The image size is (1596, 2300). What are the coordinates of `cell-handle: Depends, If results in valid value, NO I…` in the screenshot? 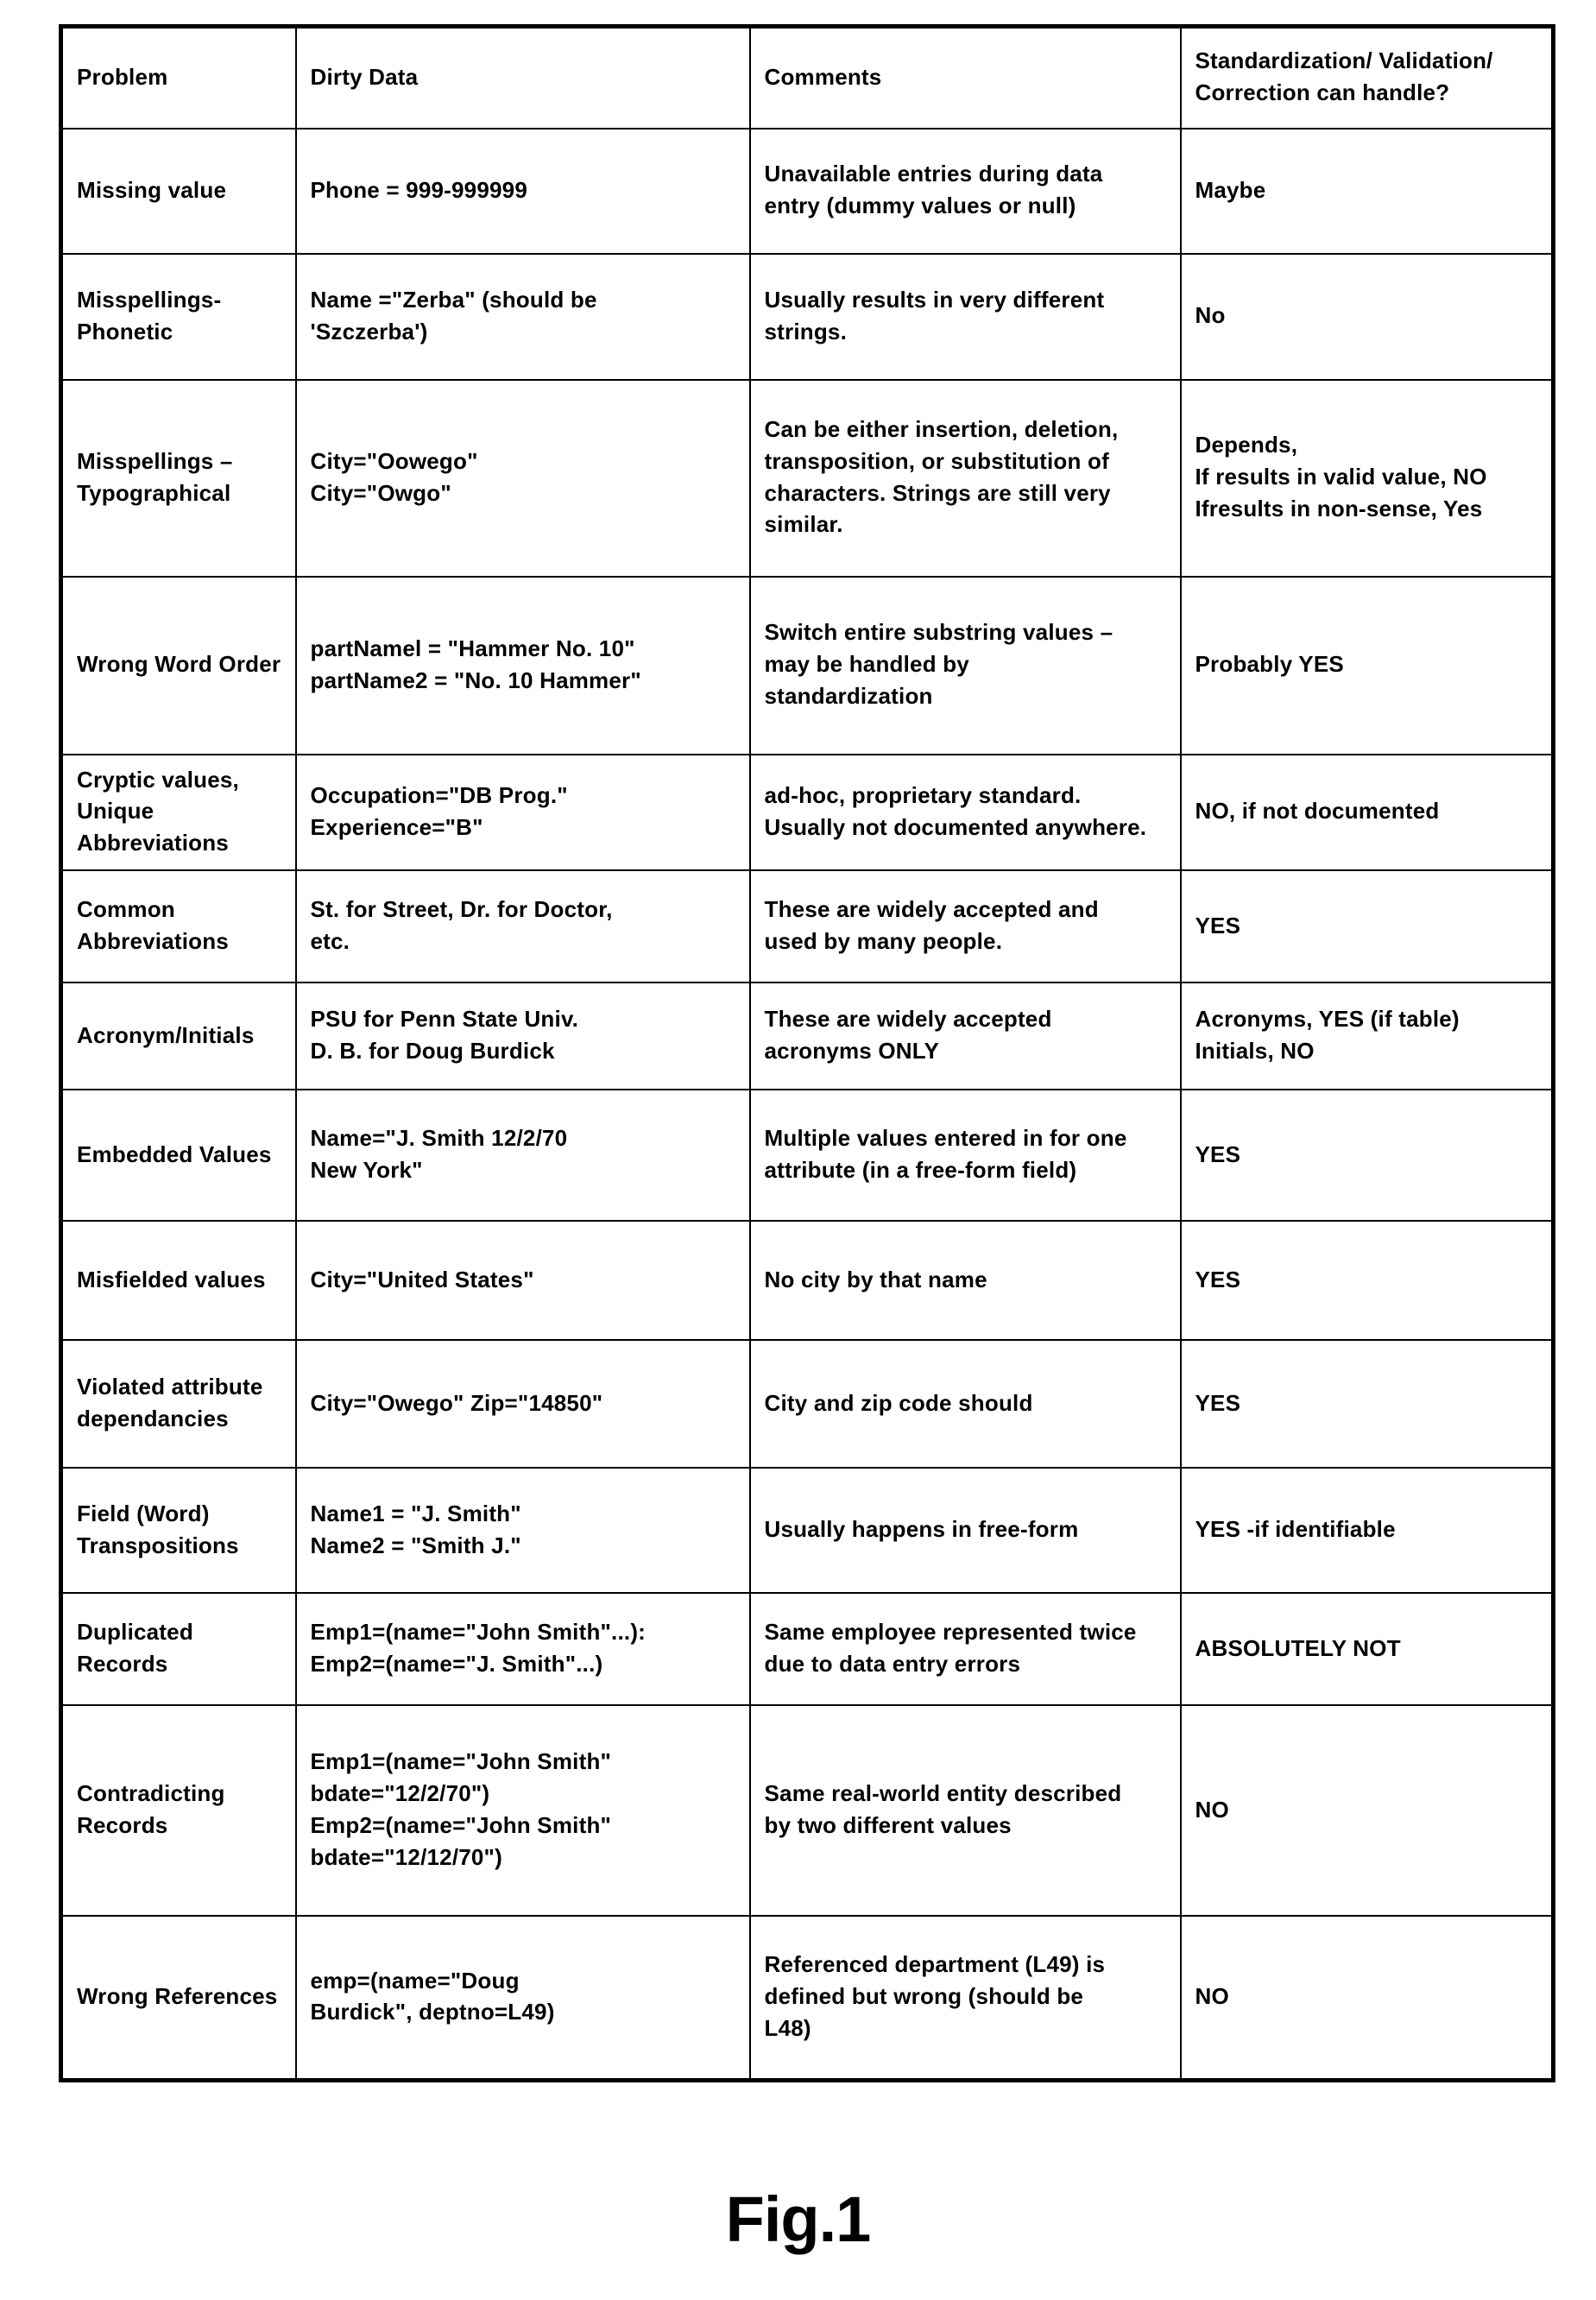 It's located at (1367, 478).